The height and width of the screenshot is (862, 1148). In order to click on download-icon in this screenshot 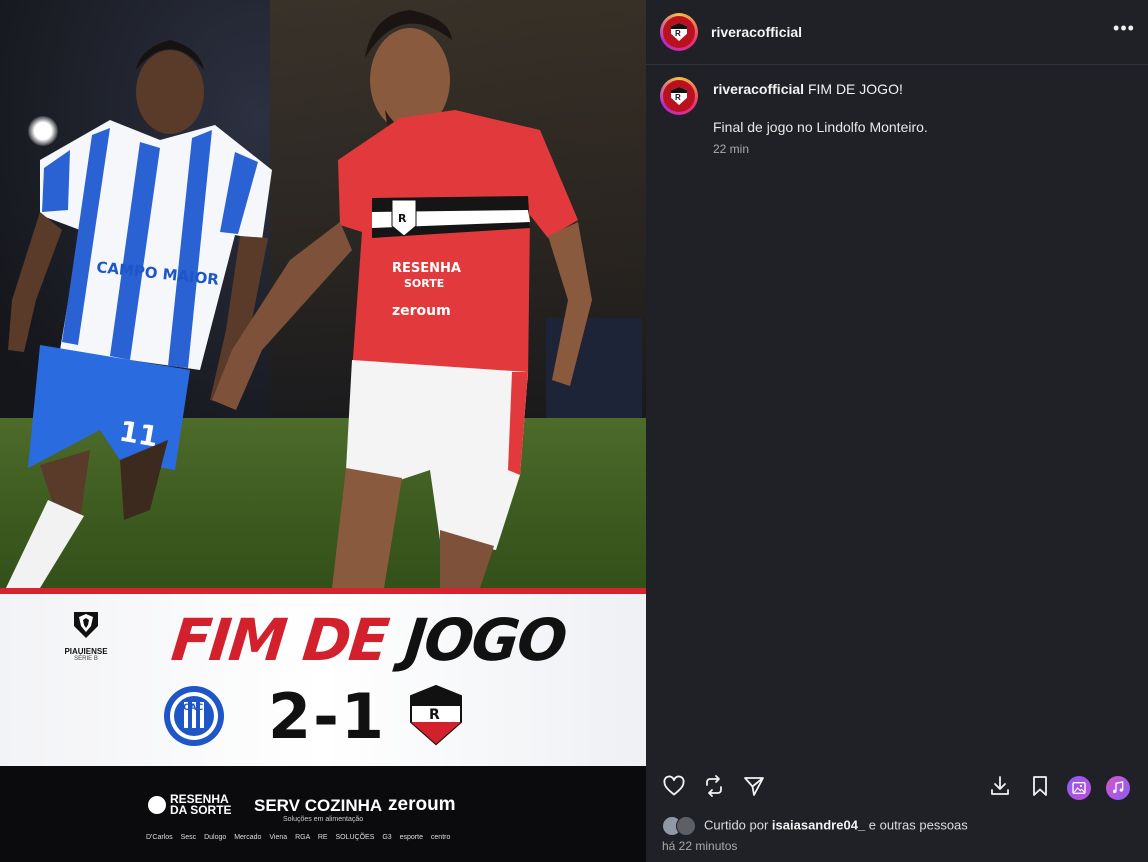, I will do `click(1000, 785)`.